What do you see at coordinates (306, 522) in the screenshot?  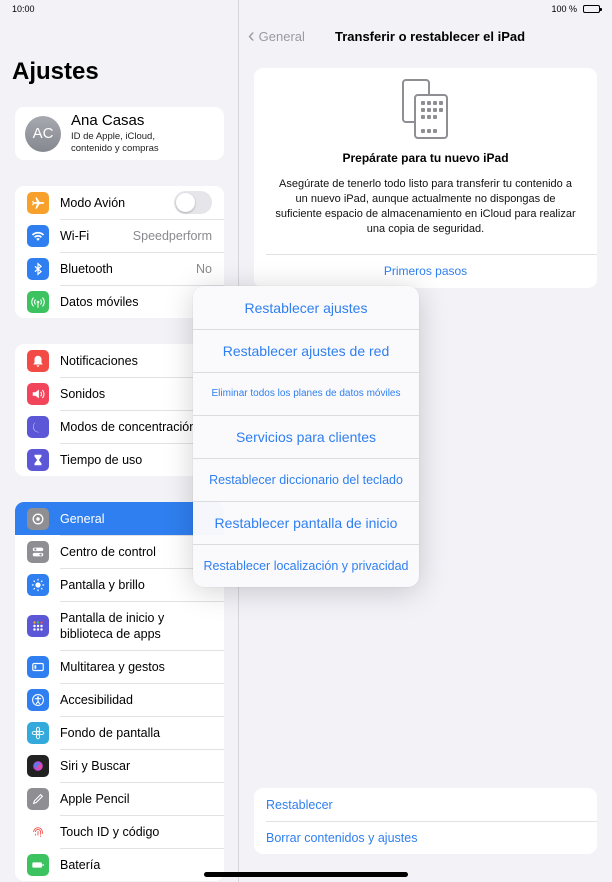 I see `menu-item-reset-home-screen: Restablecer pantalla de inicio` at bounding box center [306, 522].